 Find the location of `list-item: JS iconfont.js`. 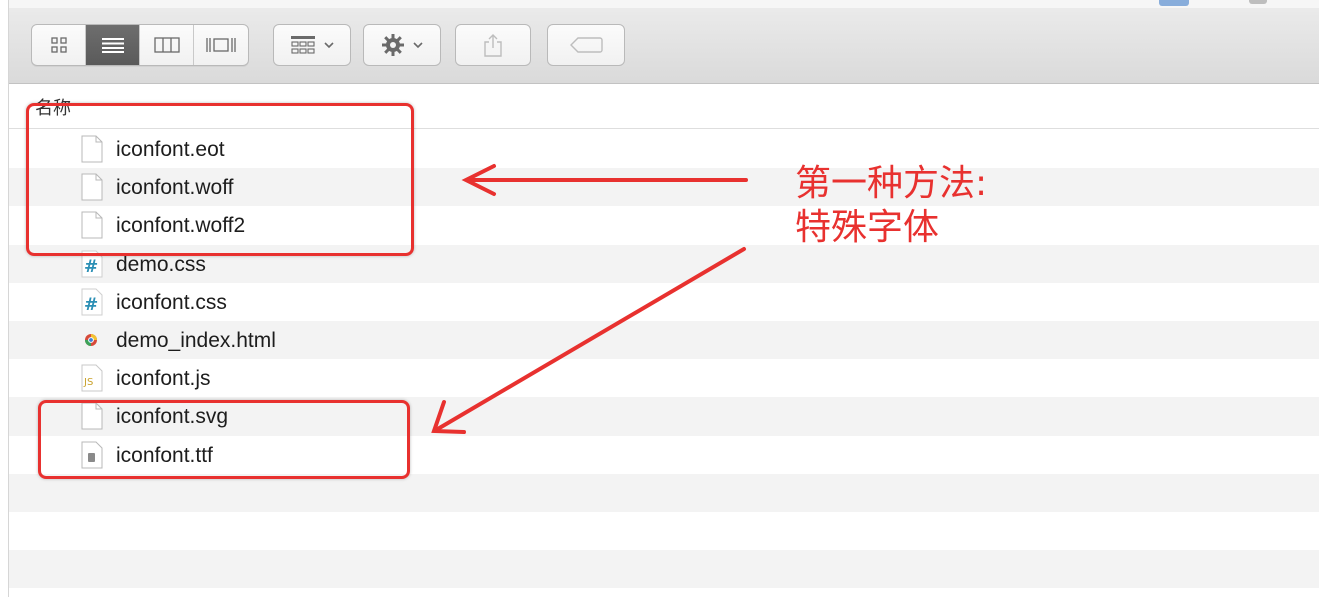

list-item: JS iconfont.js is located at coordinates (664, 378).